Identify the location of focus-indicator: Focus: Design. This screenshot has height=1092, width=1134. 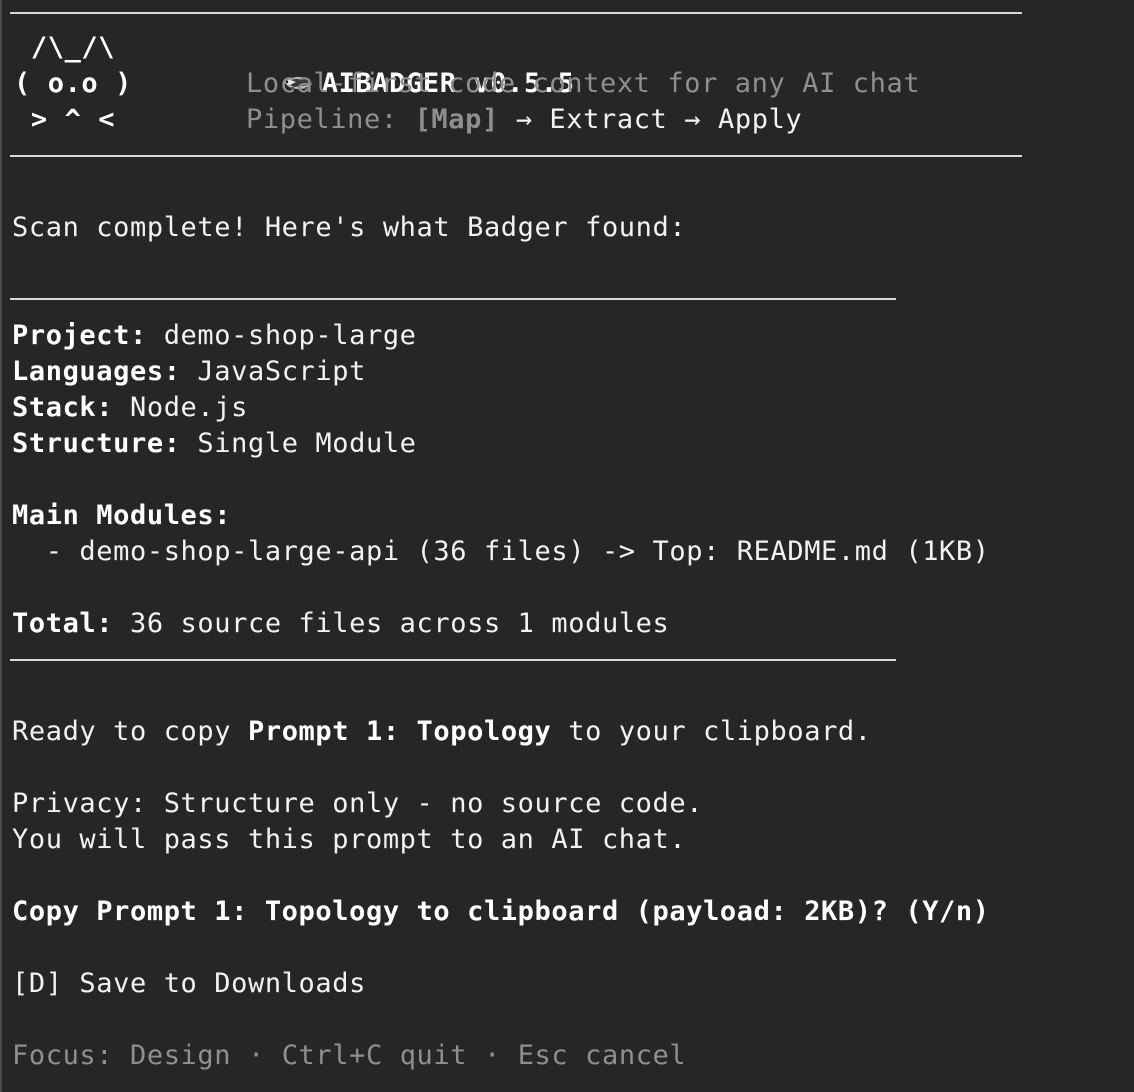
(122, 1055).